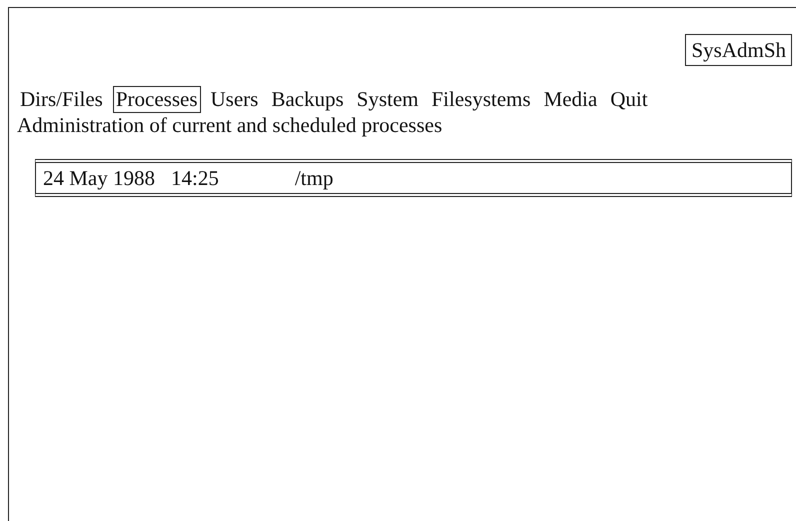  What do you see at coordinates (570, 100) in the screenshot?
I see `menu-item: Media` at bounding box center [570, 100].